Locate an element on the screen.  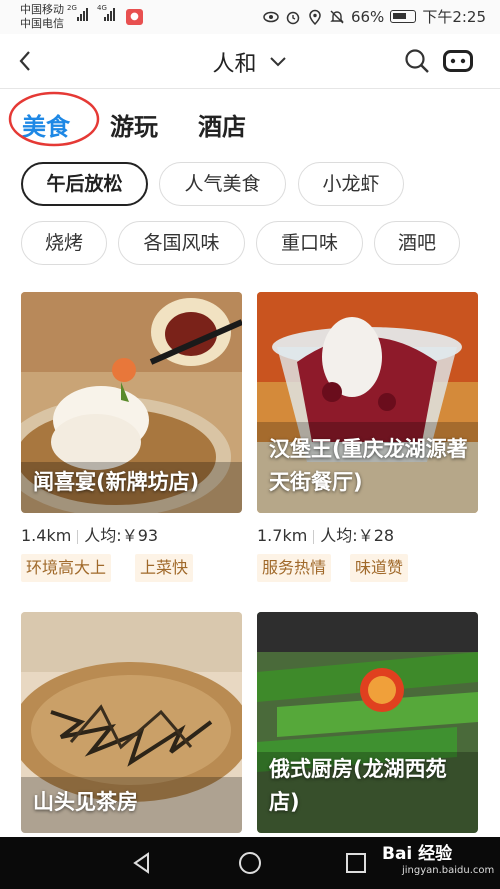
avg-price: 人均:￥93 is located at coordinates (121, 535).